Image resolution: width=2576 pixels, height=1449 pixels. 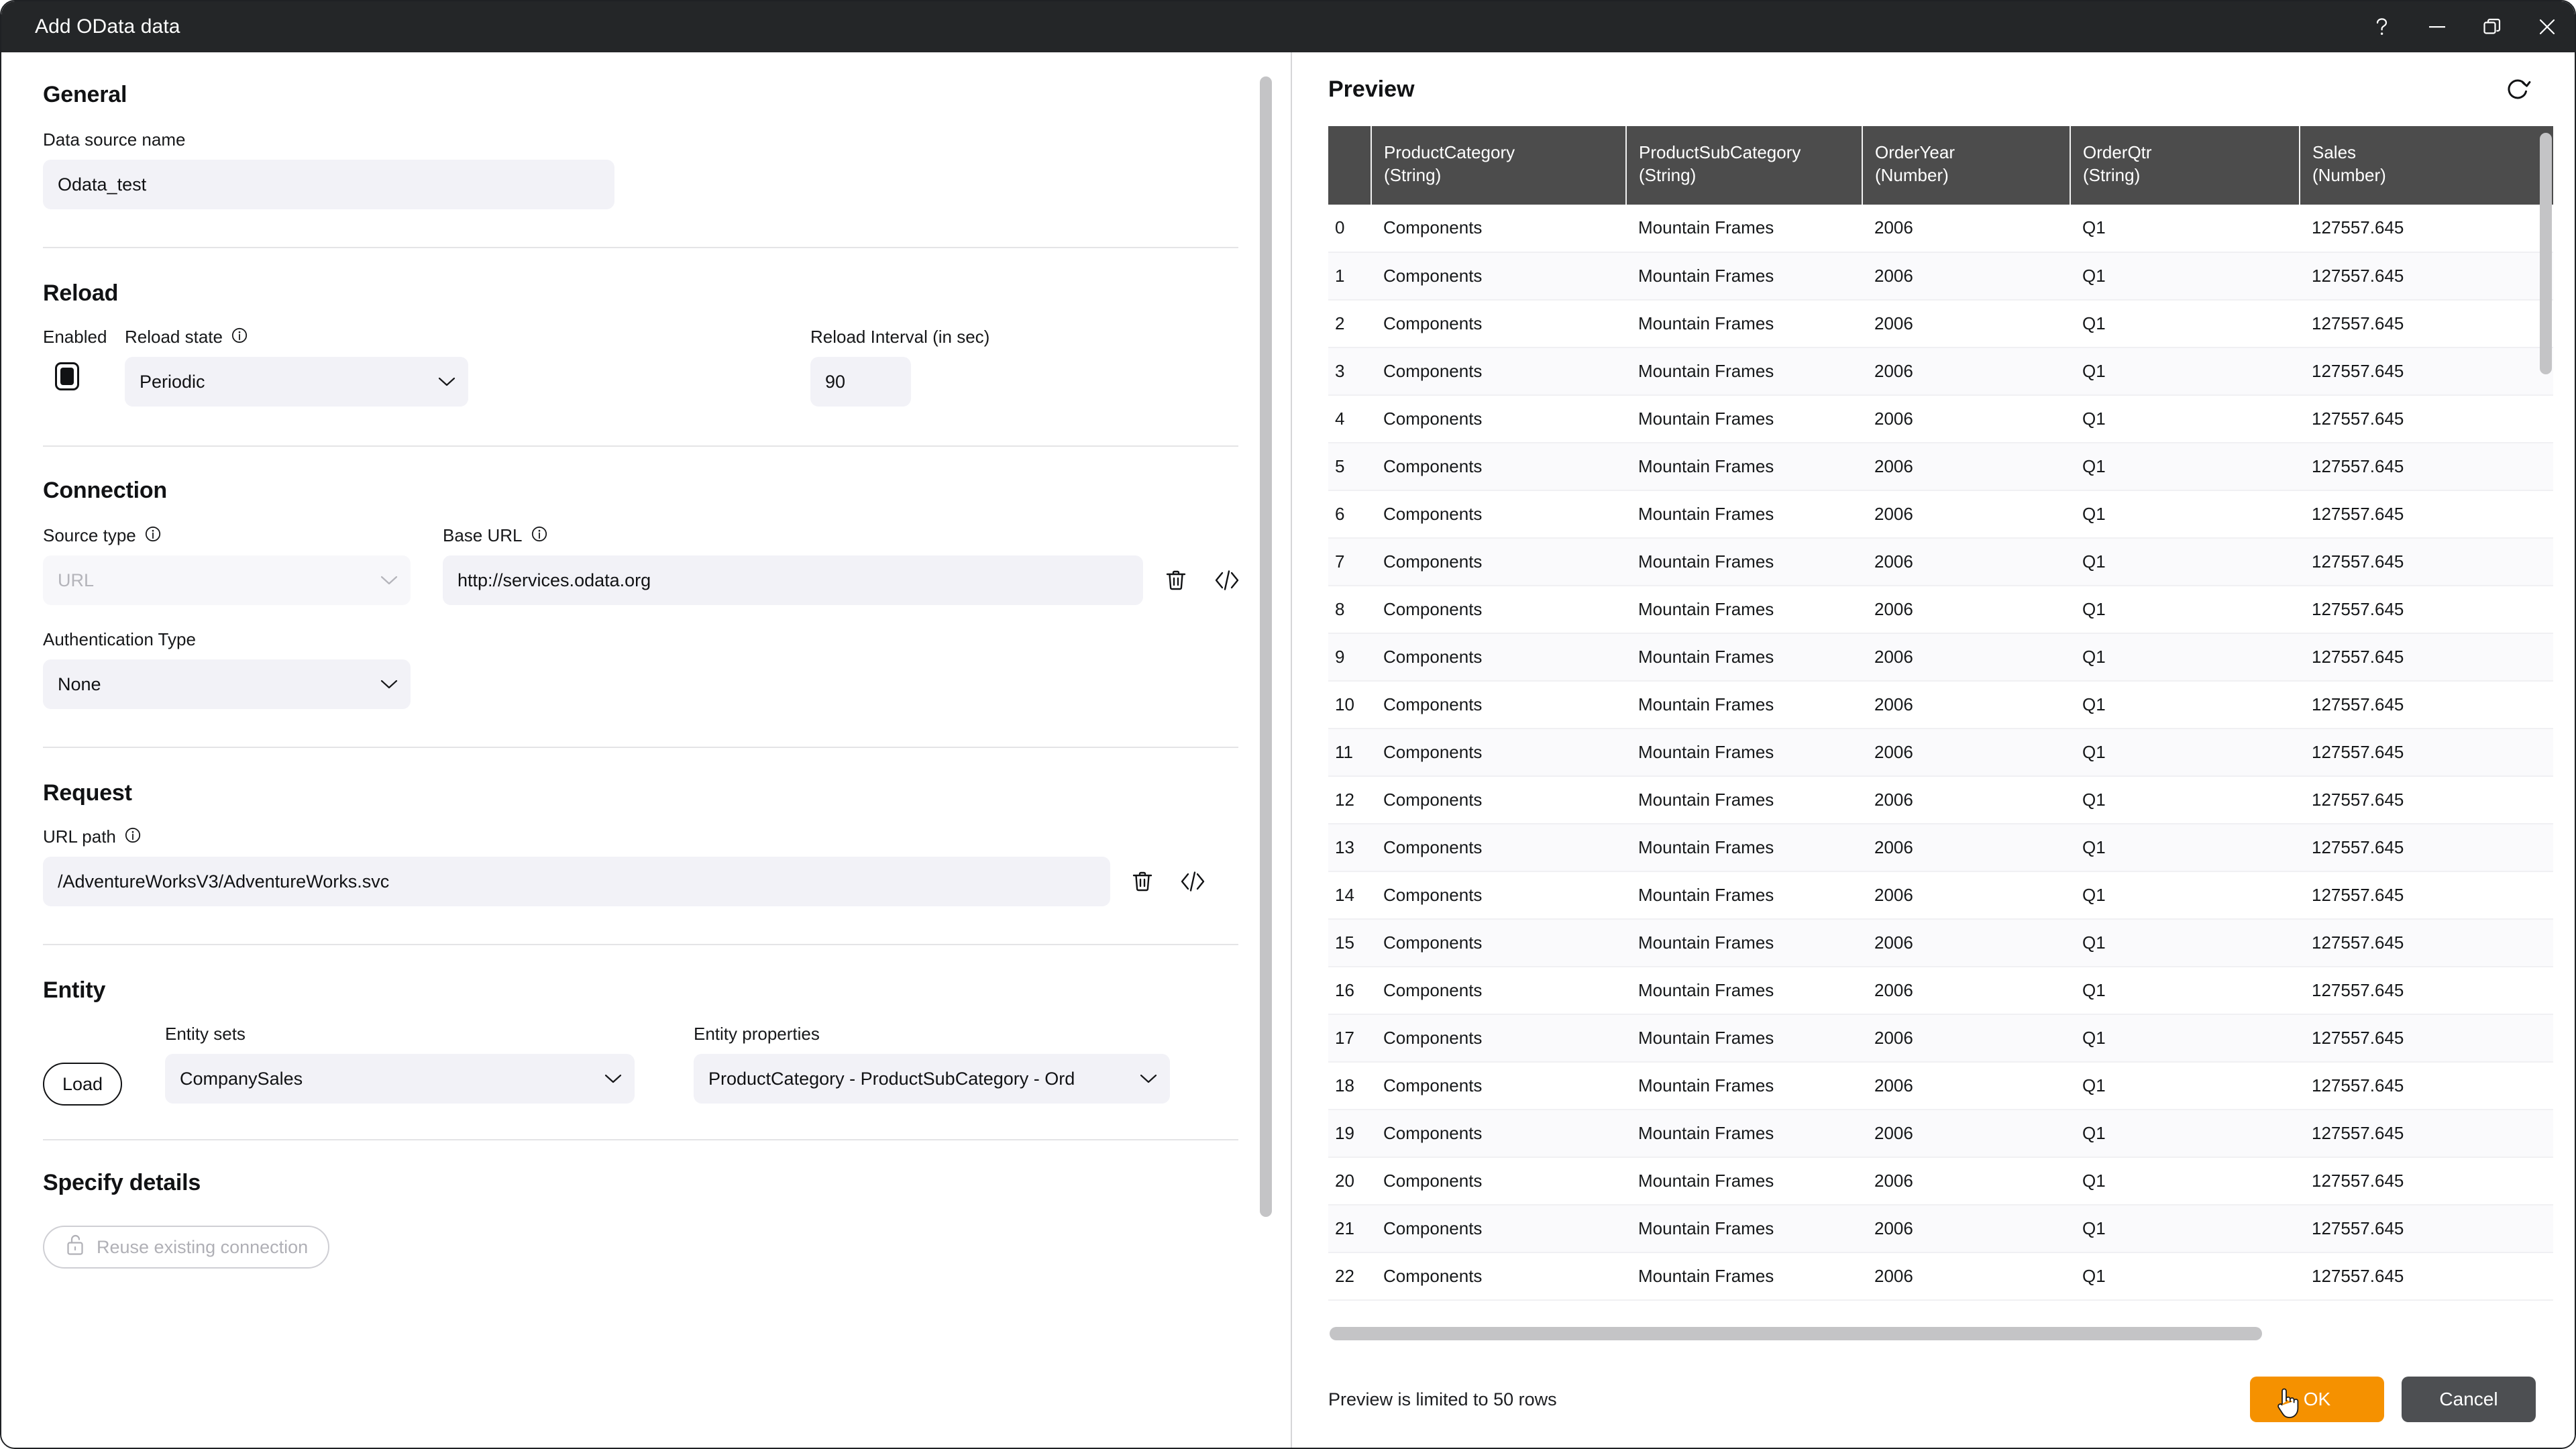 I want to click on trash-icon, so click(x=1142, y=881).